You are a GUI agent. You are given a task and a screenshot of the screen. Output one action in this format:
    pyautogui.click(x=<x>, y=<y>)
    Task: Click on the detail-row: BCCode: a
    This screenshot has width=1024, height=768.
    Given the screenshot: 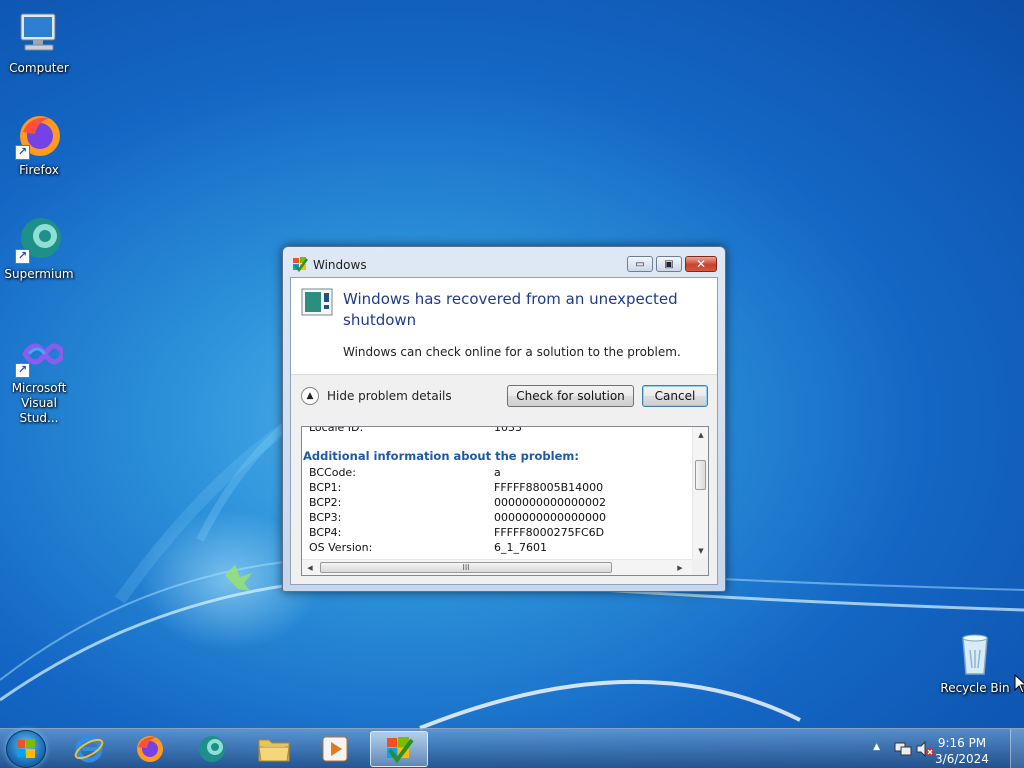 What is the action you would take?
    pyautogui.click(x=497, y=473)
    